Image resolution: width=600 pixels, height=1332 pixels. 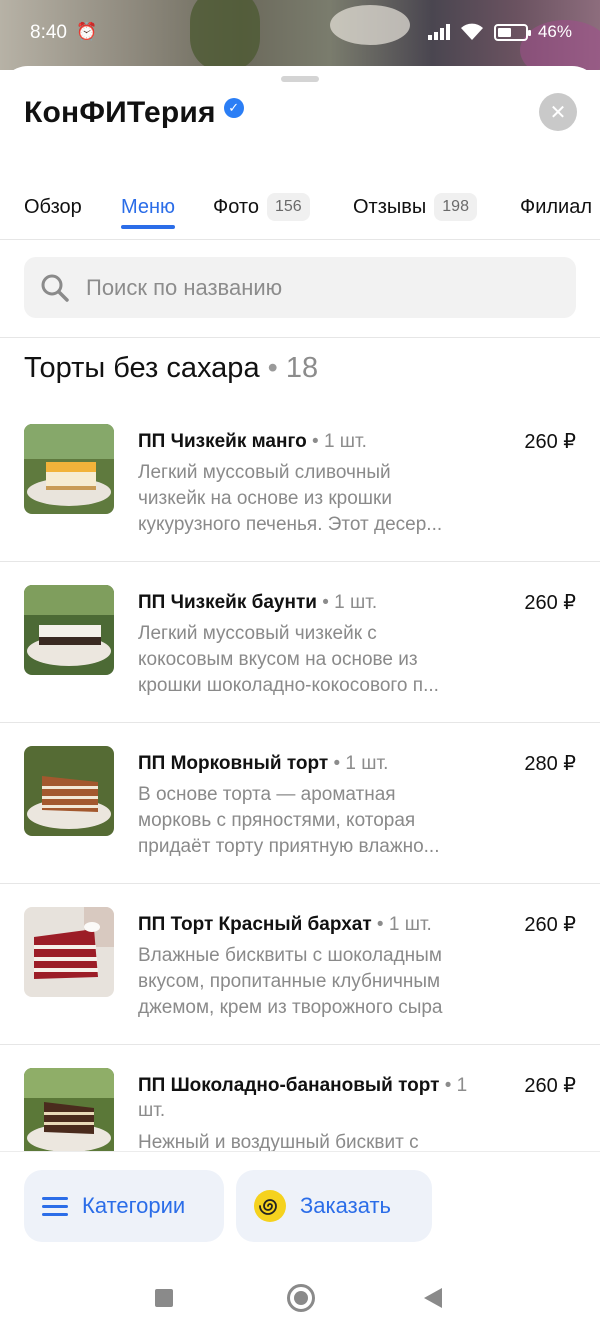 I want to click on recent-apps-icon, so click(x=164, y=1298).